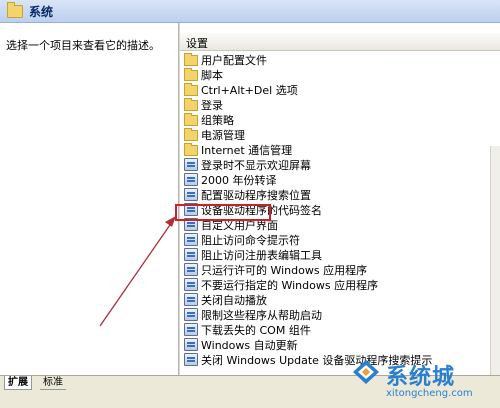 This screenshot has height=408, width=500. What do you see at coordinates (18, 383) in the screenshot?
I see `tab-expanded: 扩展` at bounding box center [18, 383].